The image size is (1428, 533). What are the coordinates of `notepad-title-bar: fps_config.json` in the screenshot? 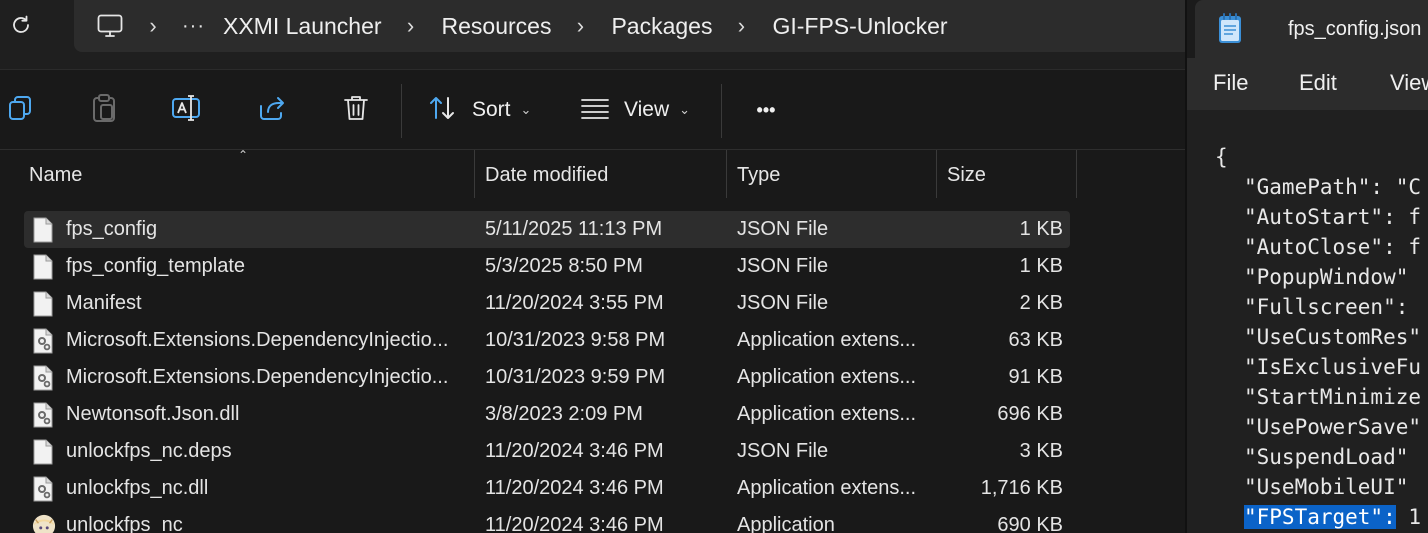 It's located at (1307, 29).